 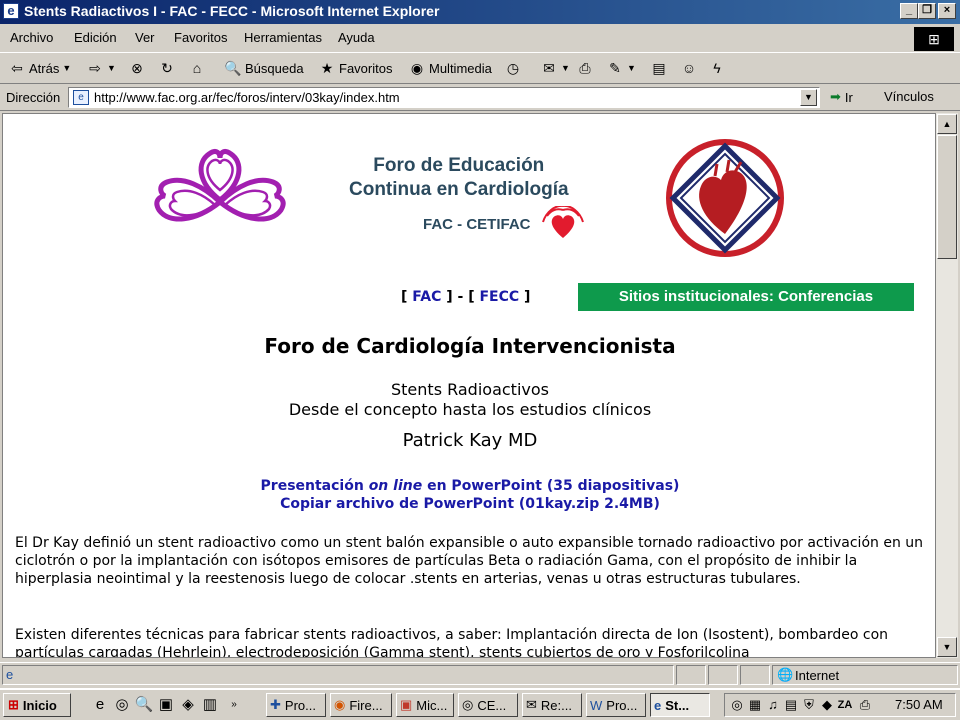 What do you see at coordinates (927, 11) in the screenshot?
I see `maximize-button: ❐` at bounding box center [927, 11].